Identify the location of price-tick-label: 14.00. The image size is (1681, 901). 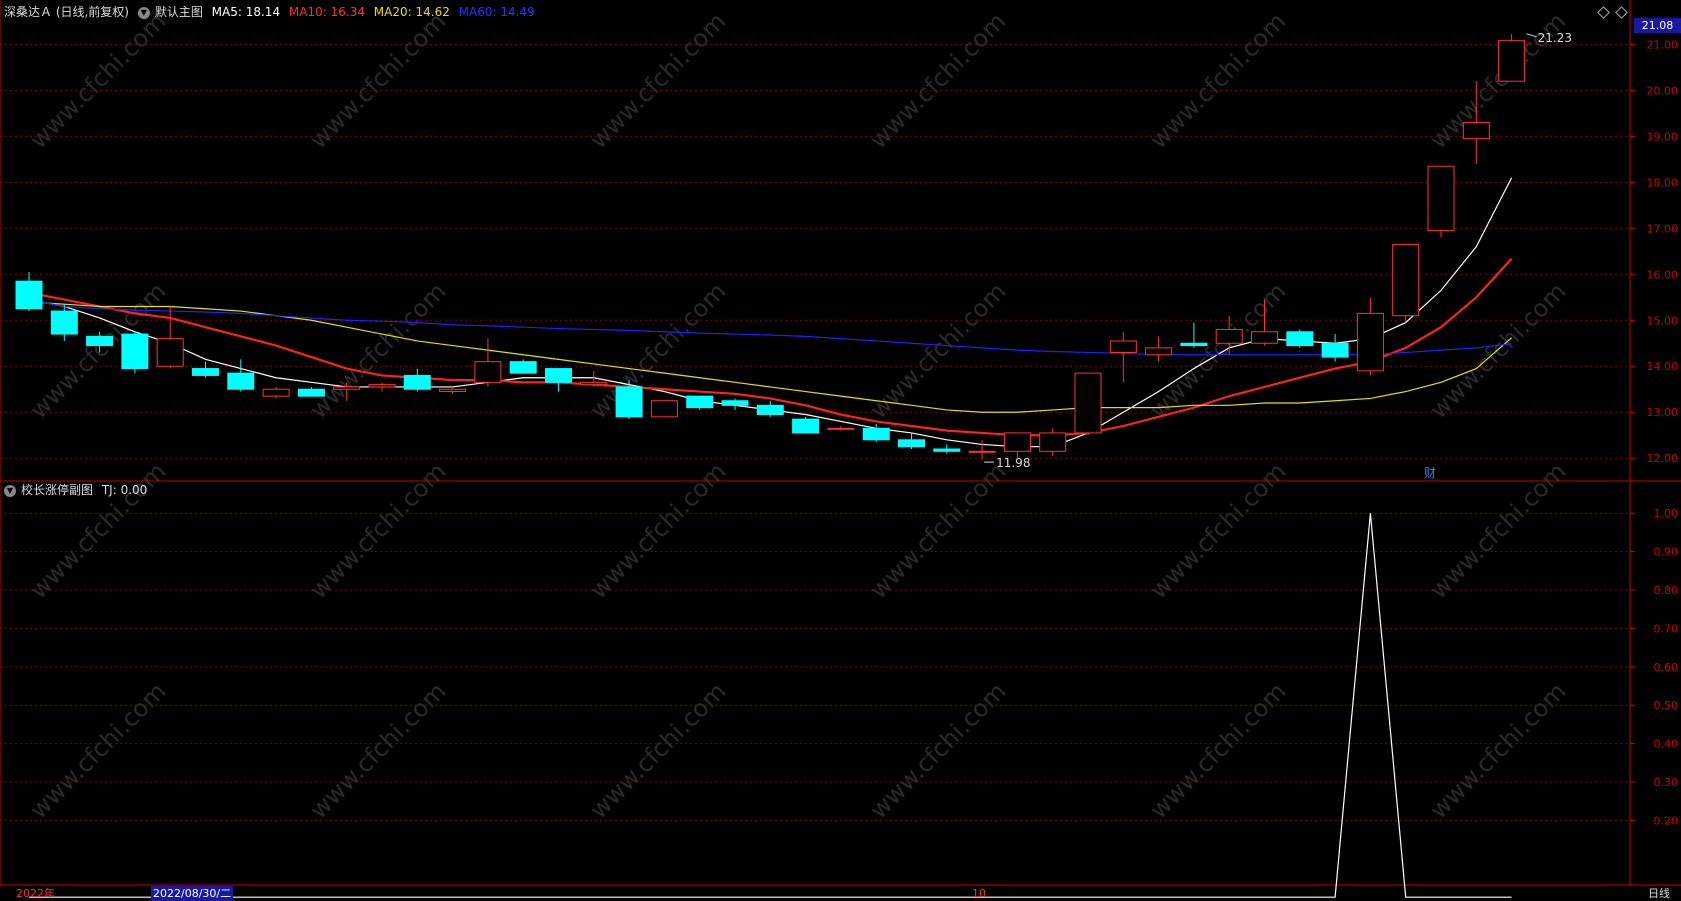
(1663, 366).